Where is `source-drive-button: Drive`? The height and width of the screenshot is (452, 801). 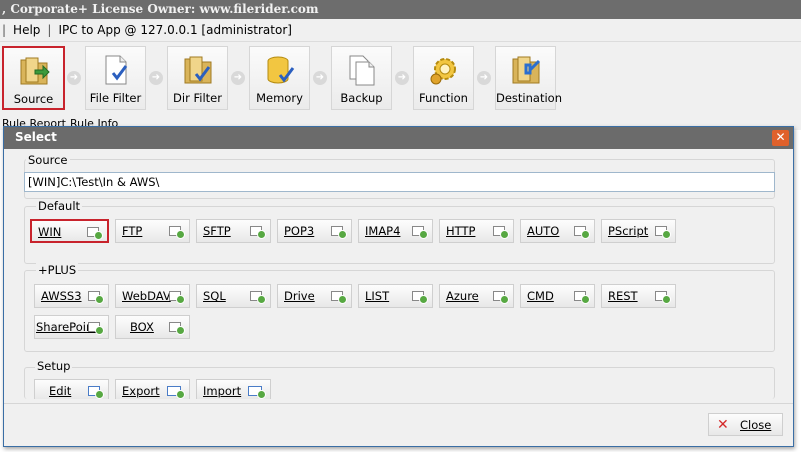
source-drive-button: Drive is located at coordinates (314, 296).